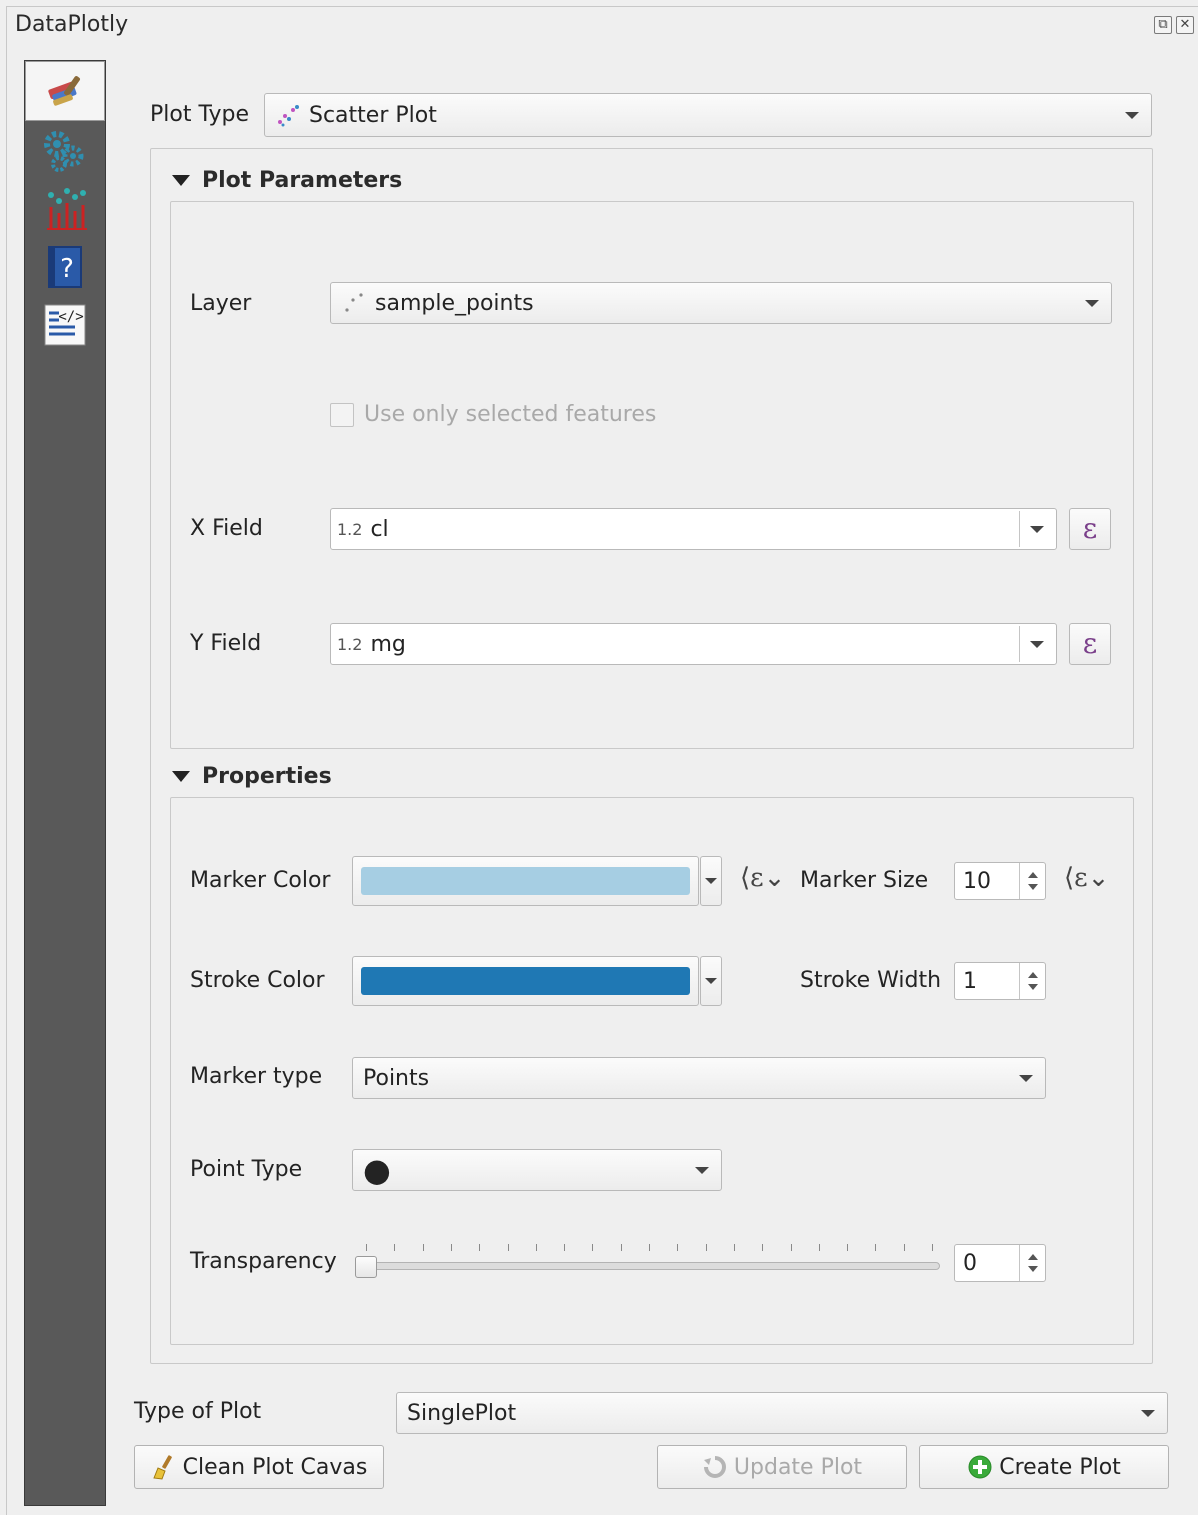 This screenshot has height=1515, width=1198. I want to click on x-field-expression-button: ε, so click(1090, 529).